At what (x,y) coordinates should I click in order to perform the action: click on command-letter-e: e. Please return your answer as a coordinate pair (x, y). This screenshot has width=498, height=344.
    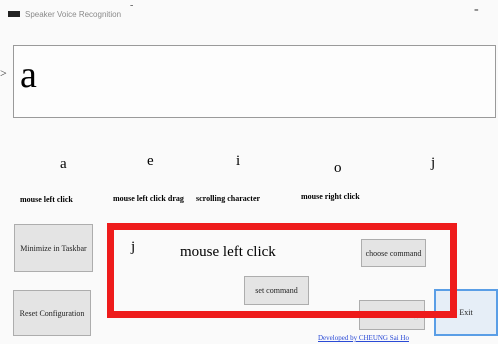
    Looking at the image, I should click on (150, 161).